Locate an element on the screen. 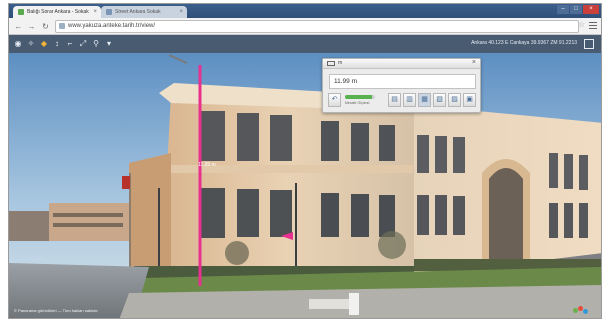 This screenshot has width=603, height=320. address-bar-text: www.yakuza.anteke.tarih.tr/view/ is located at coordinates (112, 26).